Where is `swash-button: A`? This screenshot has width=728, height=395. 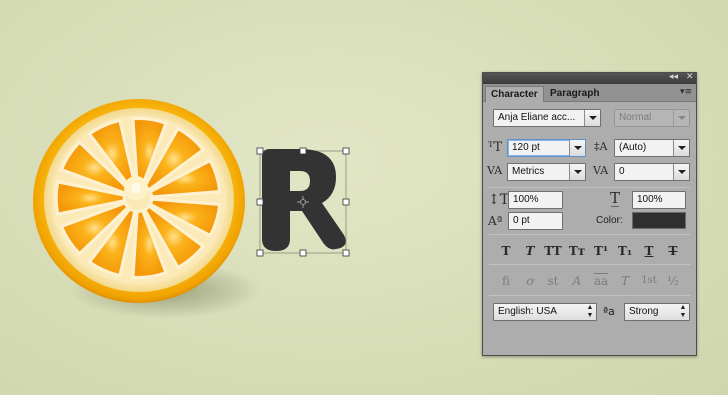
swash-button: A is located at coordinates (577, 281).